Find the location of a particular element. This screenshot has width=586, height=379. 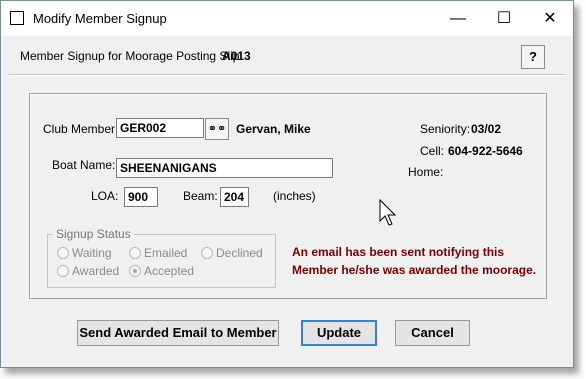

boat-name-field: SHEENANIGANS is located at coordinates (224, 168).